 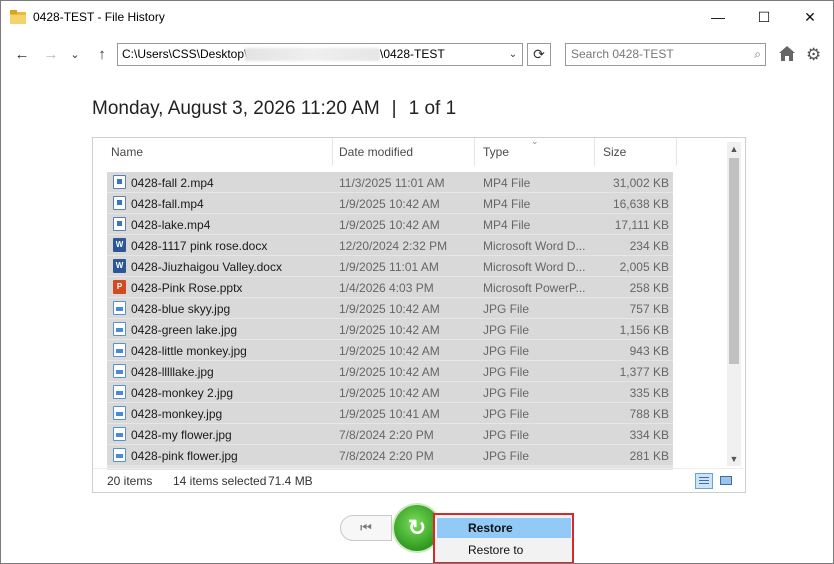 What do you see at coordinates (734, 459) in the screenshot?
I see `scroll-down-arrow-icon: ▼` at bounding box center [734, 459].